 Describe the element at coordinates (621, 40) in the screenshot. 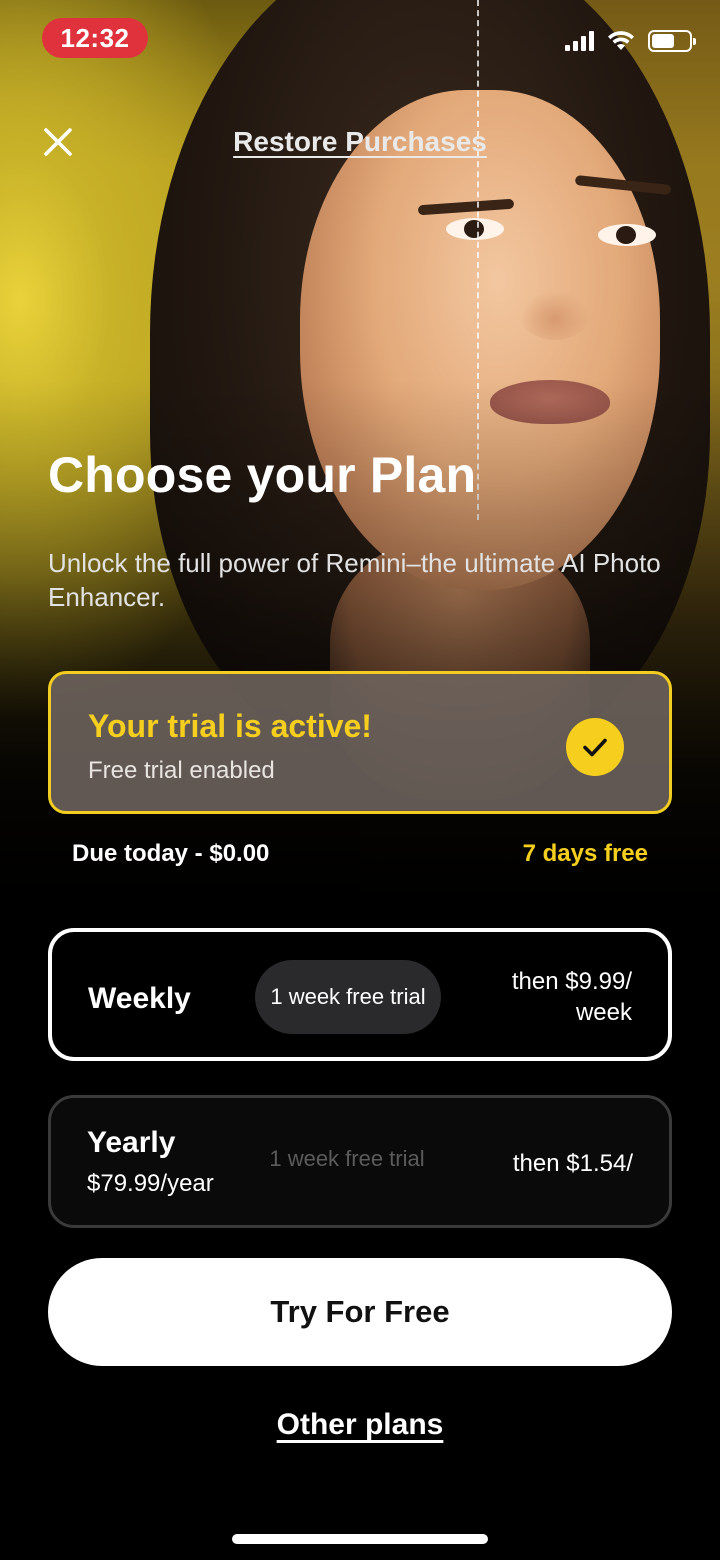

I see `wifi-icon` at that location.